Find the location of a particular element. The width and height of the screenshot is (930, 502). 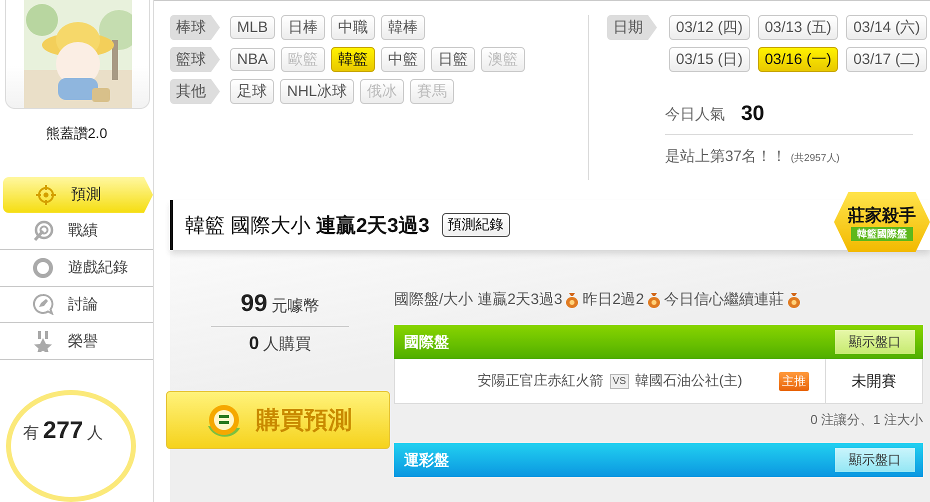

nav-label: 預測 is located at coordinates (86, 194).